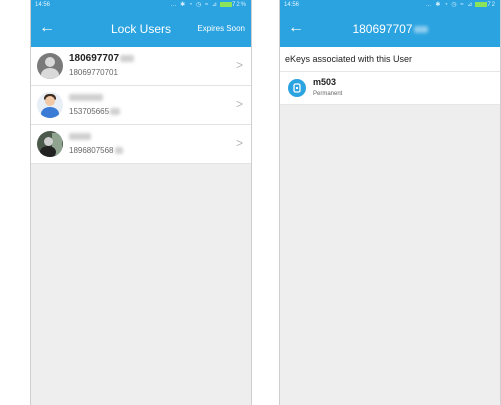  I want to click on status-icons: … ✱ ◔ ◷ ≈ ⊿ 72, so click(461, 5).